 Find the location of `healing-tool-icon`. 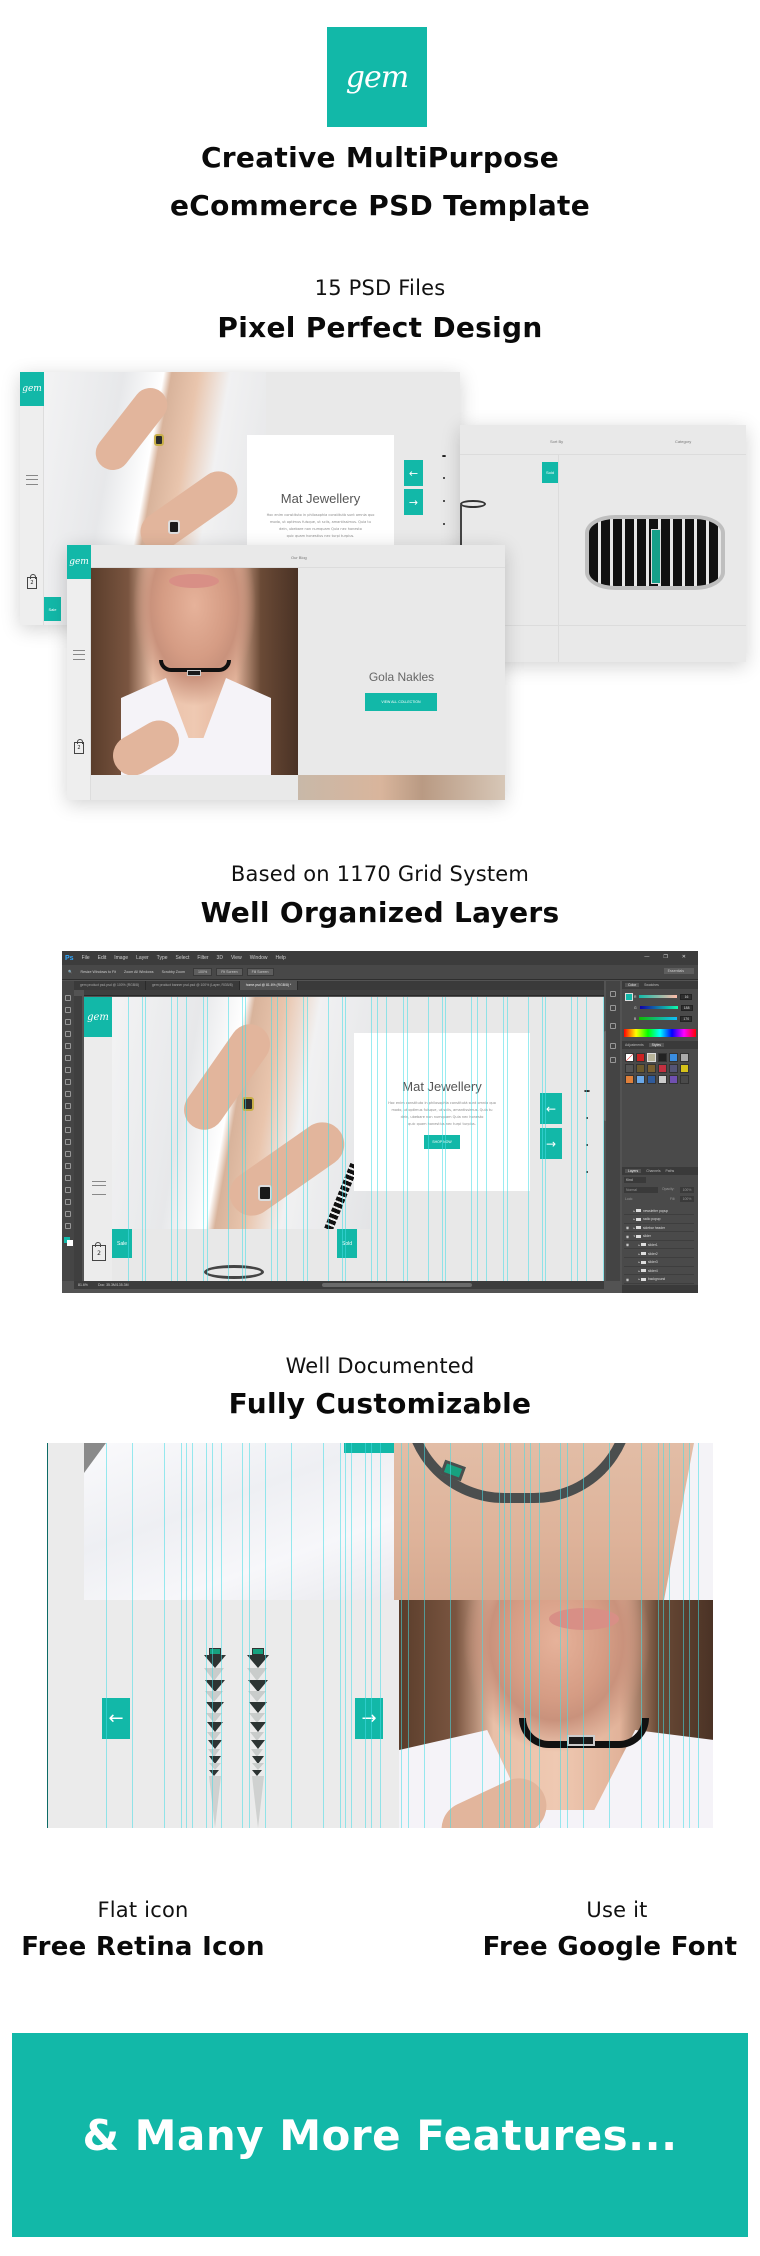

healing-tool-icon is located at coordinates (68, 1070).